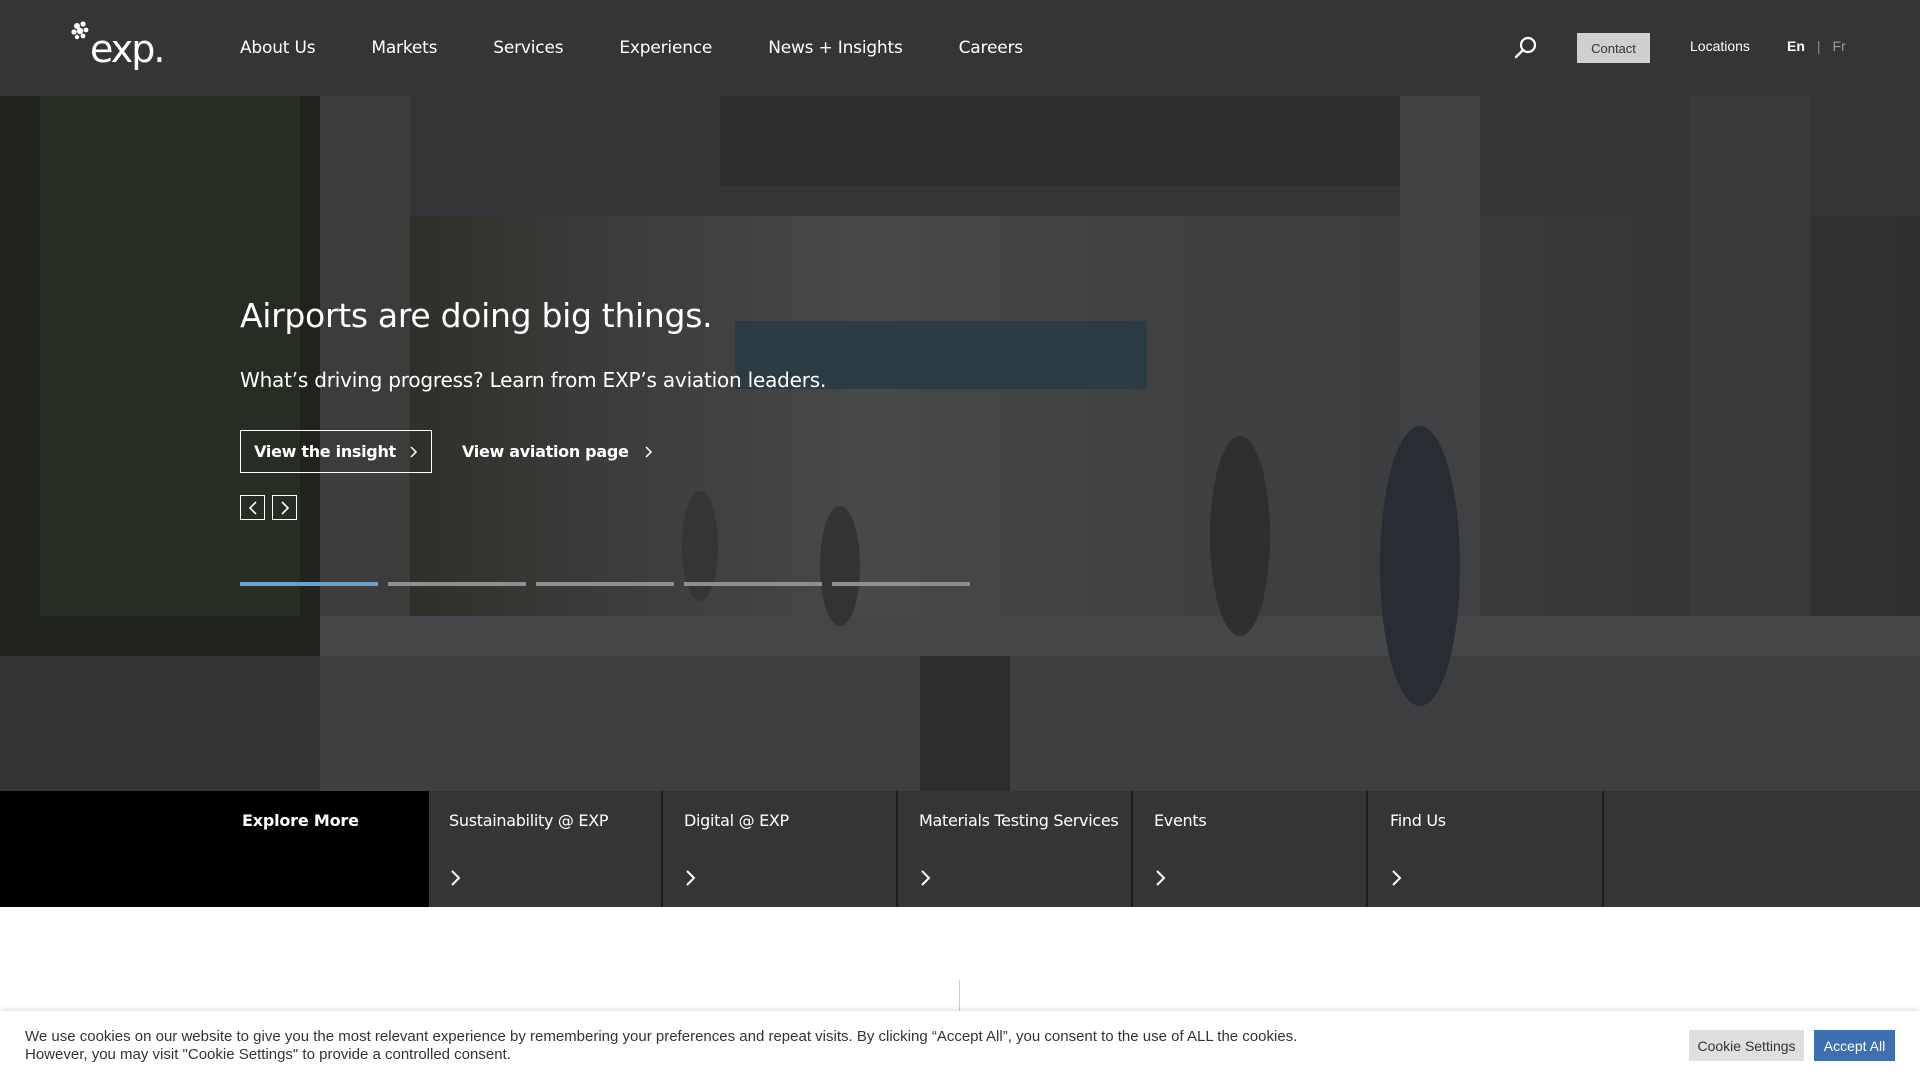 This screenshot has width=1920, height=1080. Describe the element at coordinates (1796, 46) in the screenshot. I see `lang-en-link: En` at that location.